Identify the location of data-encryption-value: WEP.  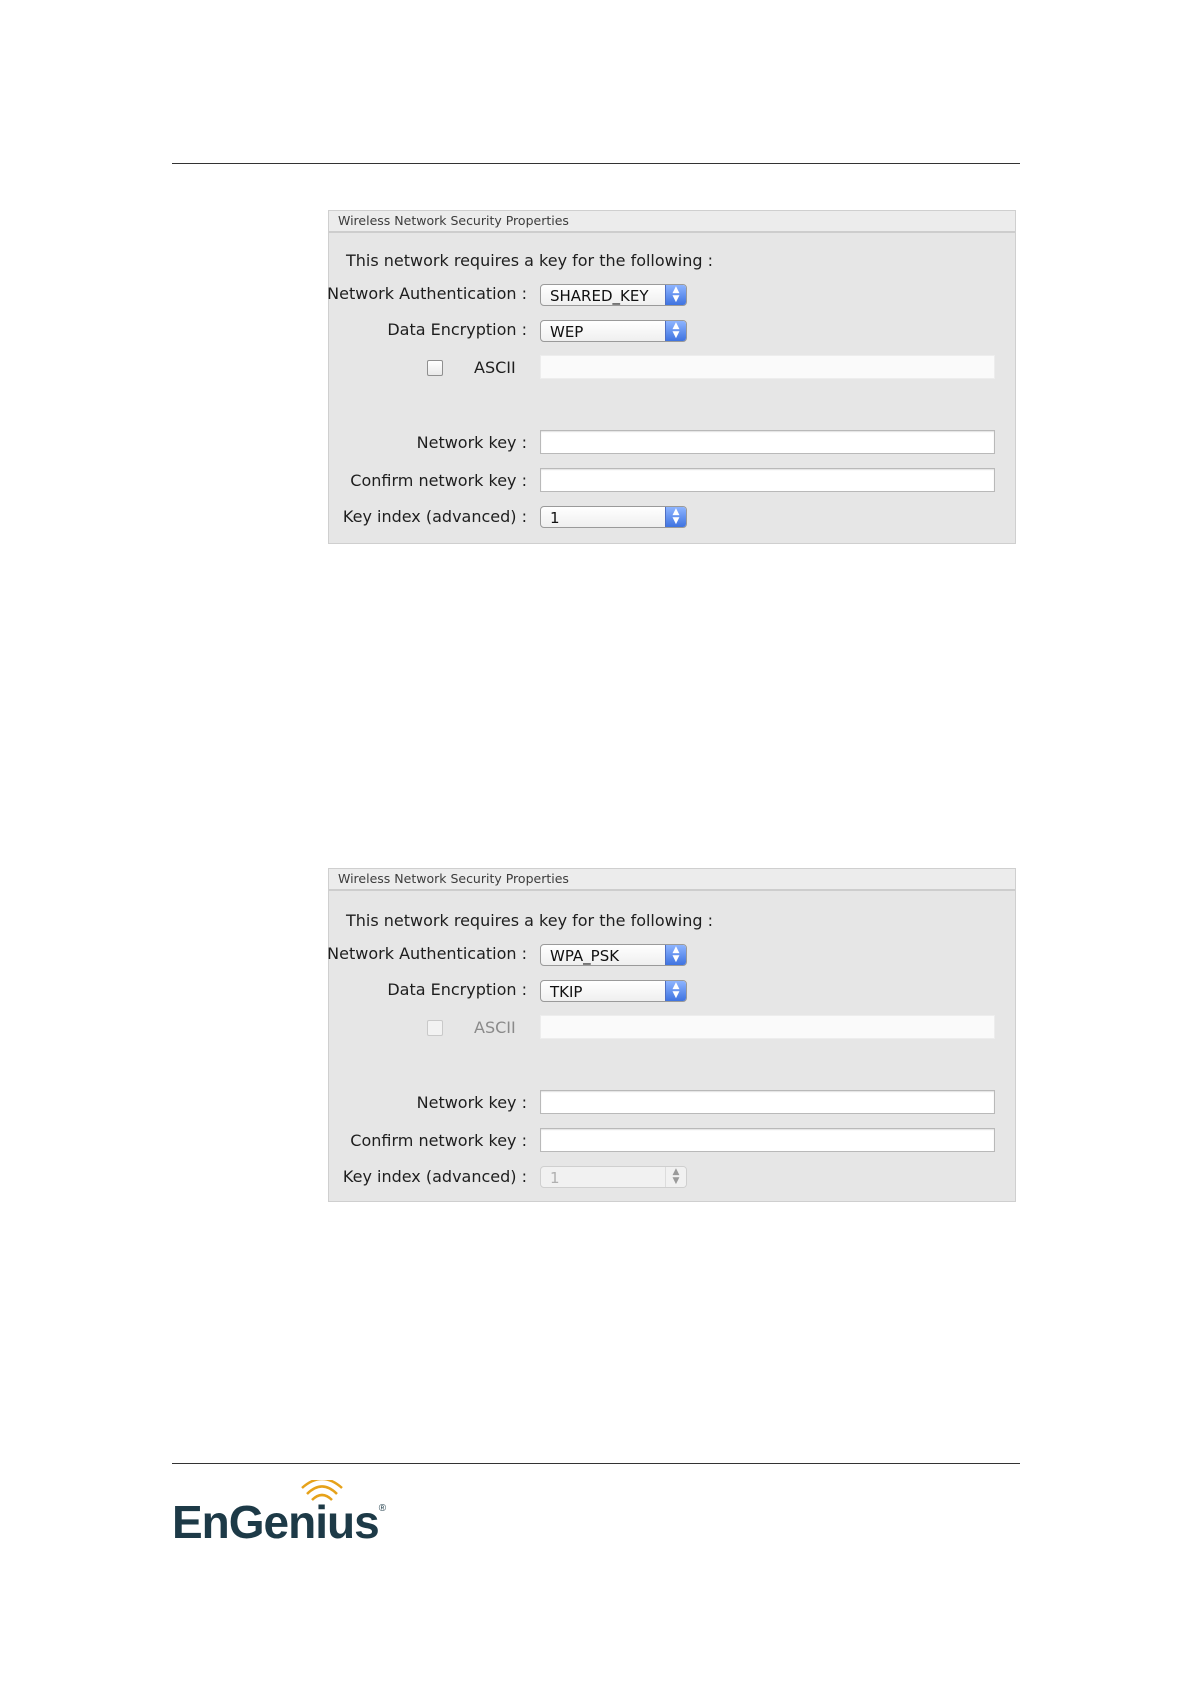
(567, 332).